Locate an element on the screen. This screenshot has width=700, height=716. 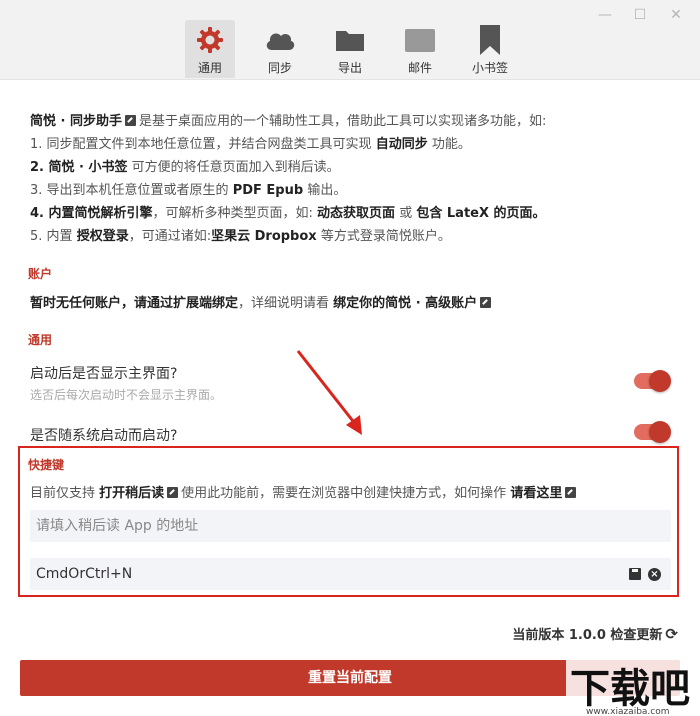
watermark-url: www.xiazaiba.com is located at coordinates (628, 711).